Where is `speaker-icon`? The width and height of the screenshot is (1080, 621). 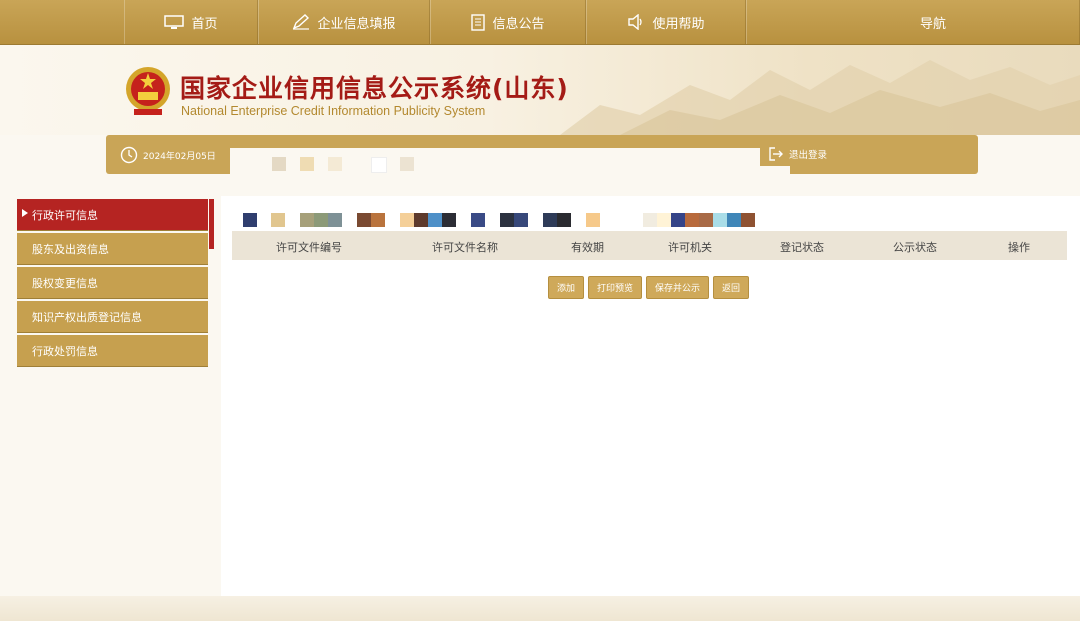 speaker-icon is located at coordinates (635, 22).